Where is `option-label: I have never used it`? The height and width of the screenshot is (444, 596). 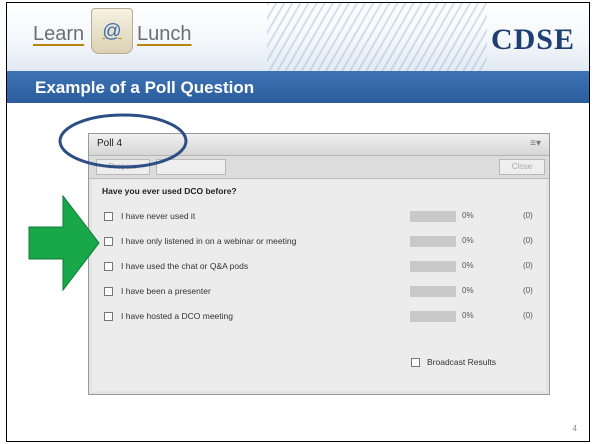
option-label: I have never used it is located at coordinates (158, 216).